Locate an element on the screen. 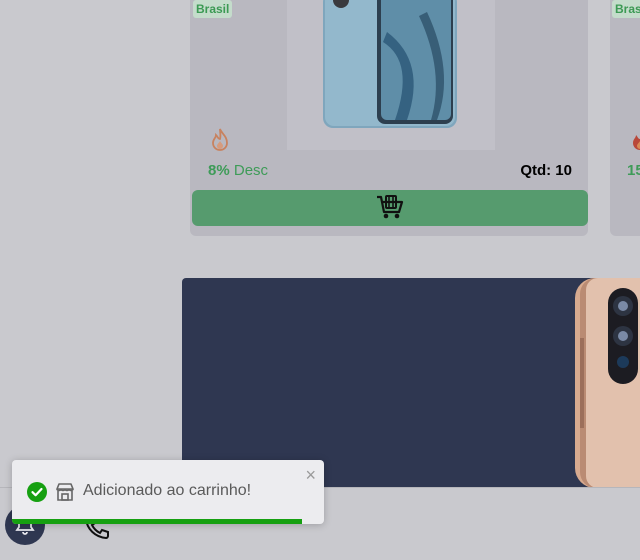  close-icon: × is located at coordinates (310, 475).